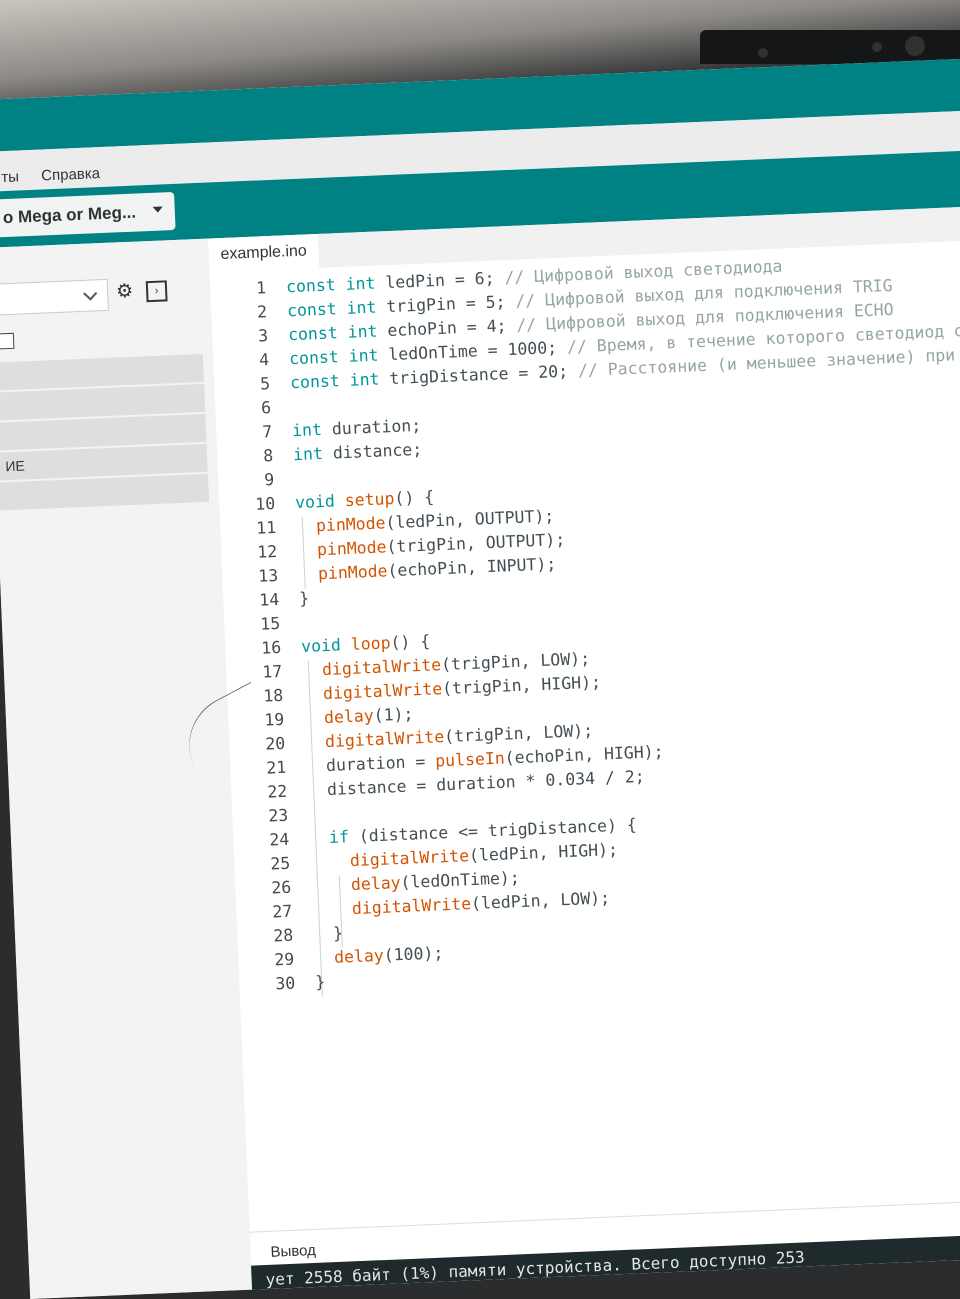 The width and height of the screenshot is (960, 1299). Describe the element at coordinates (90, 293) in the screenshot. I see `chevron-down-icon` at that location.